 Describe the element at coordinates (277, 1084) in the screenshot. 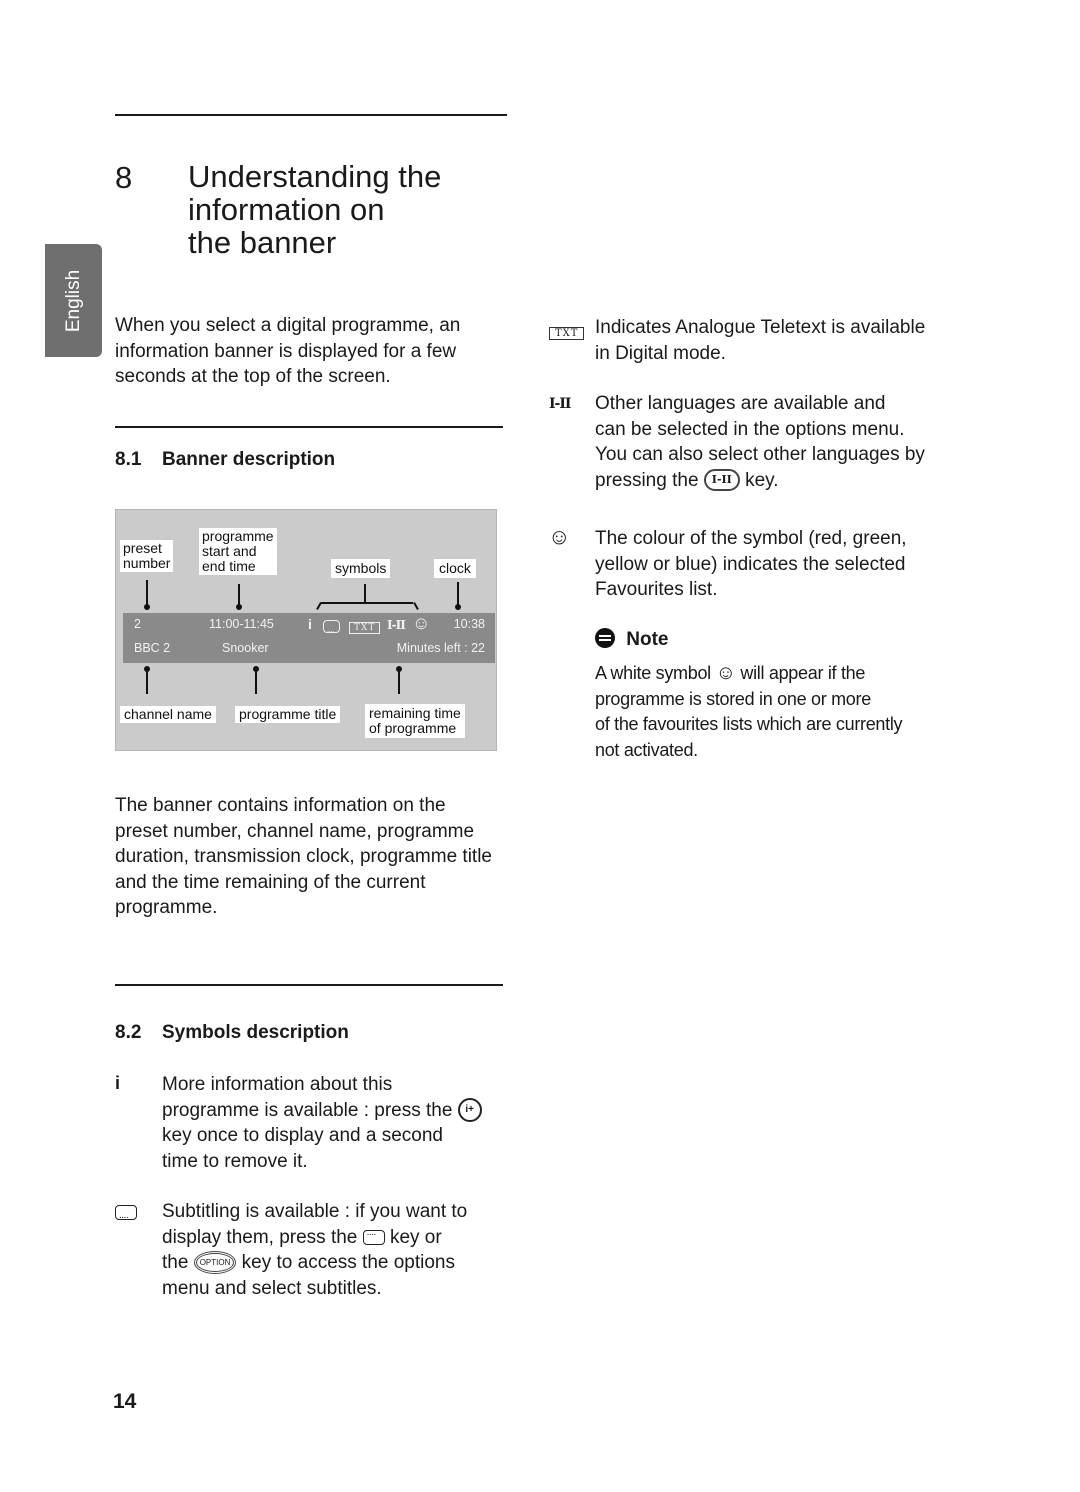

I see `text-line: More information about this` at that location.